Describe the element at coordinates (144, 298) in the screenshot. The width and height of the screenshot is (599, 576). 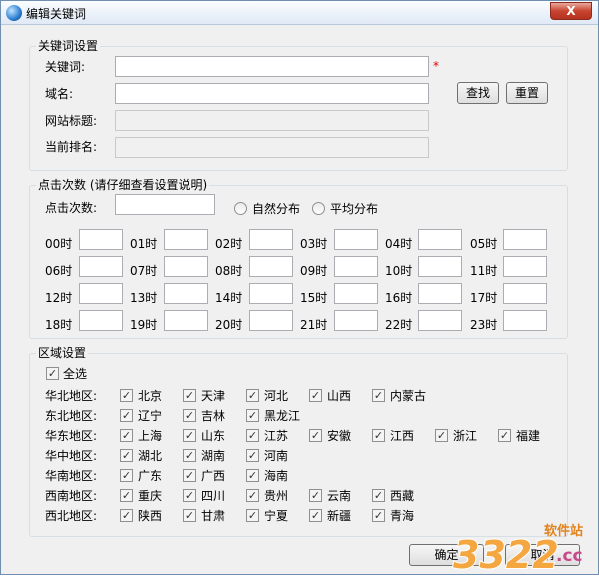
I see `hour-label-13: 13时` at that location.